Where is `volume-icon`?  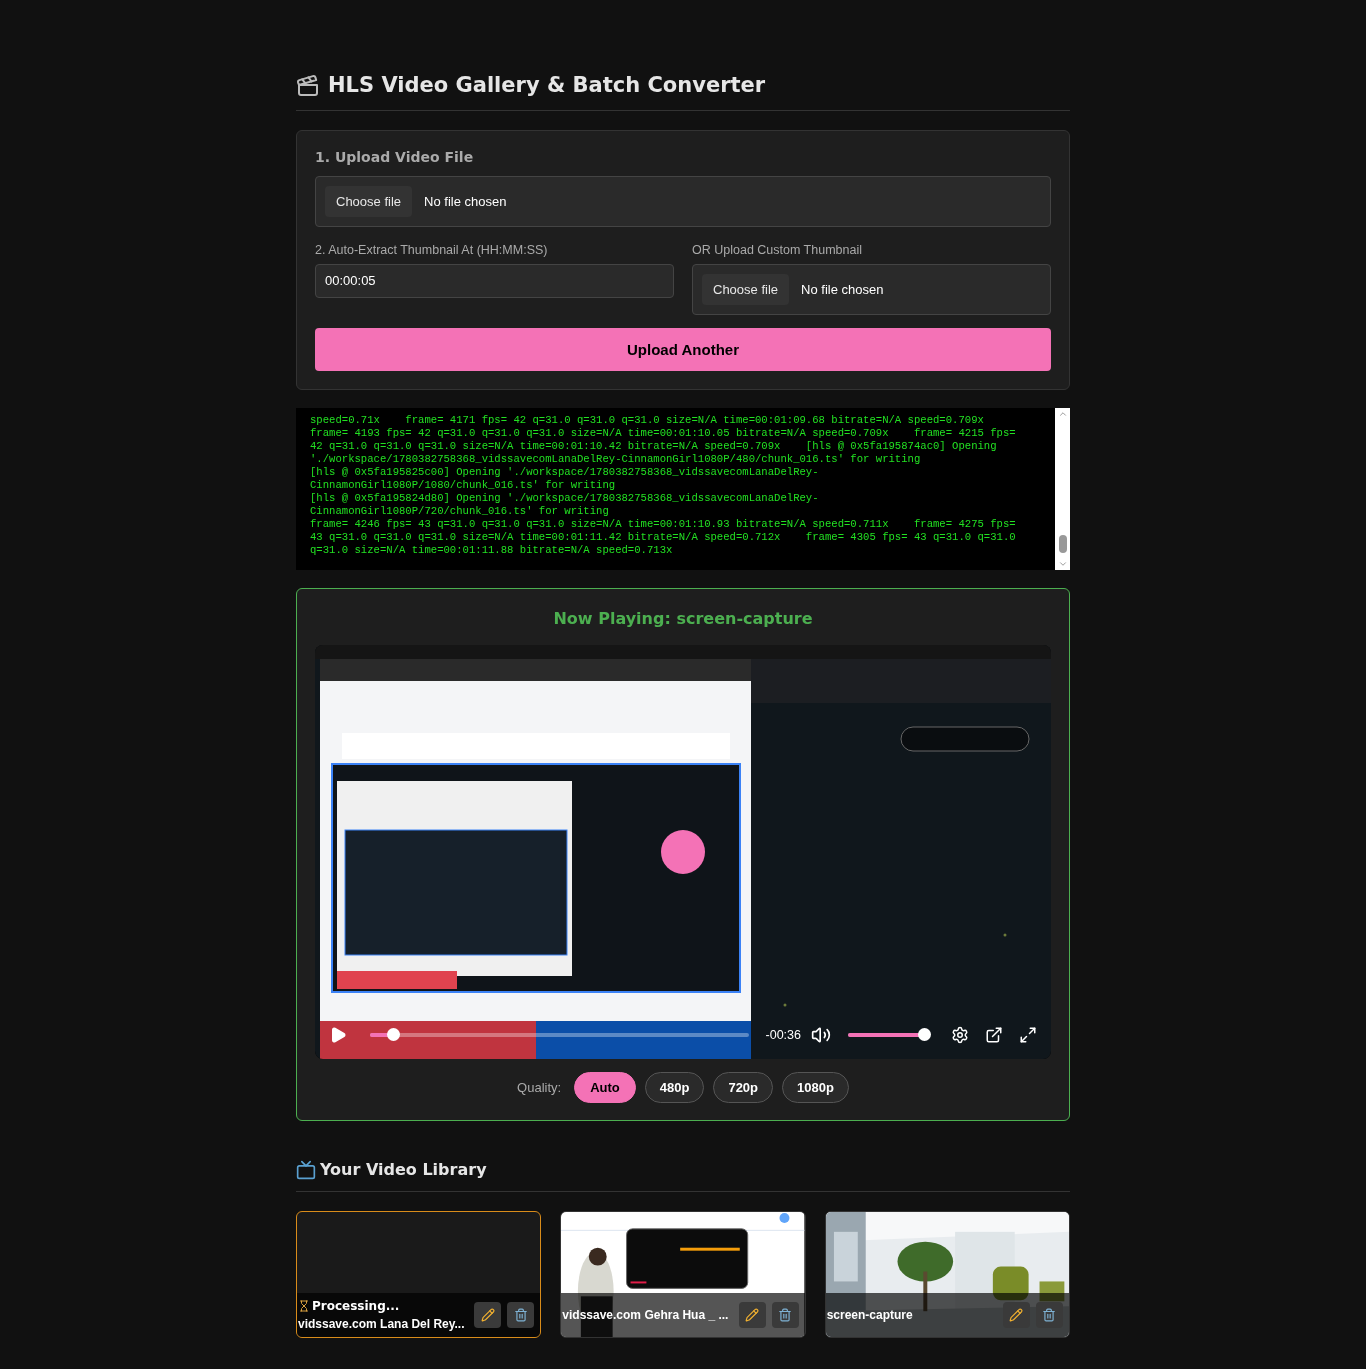
volume-icon is located at coordinates (821, 1035).